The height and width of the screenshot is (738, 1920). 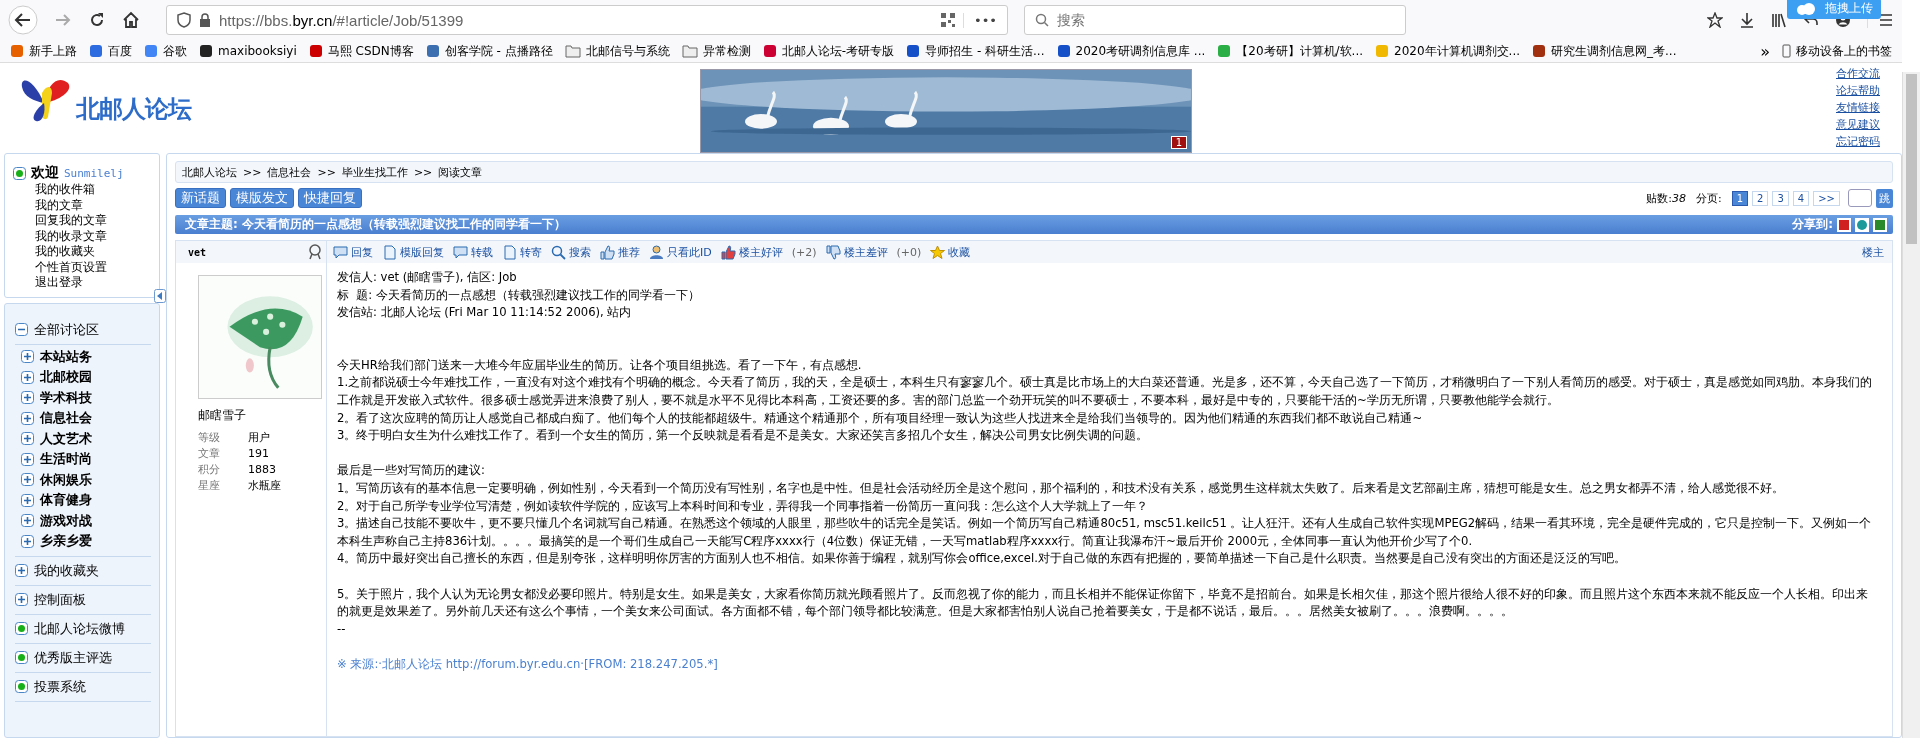 What do you see at coordinates (361, 51) in the screenshot?
I see `bookmark: 马熙 CSDN博客` at bounding box center [361, 51].